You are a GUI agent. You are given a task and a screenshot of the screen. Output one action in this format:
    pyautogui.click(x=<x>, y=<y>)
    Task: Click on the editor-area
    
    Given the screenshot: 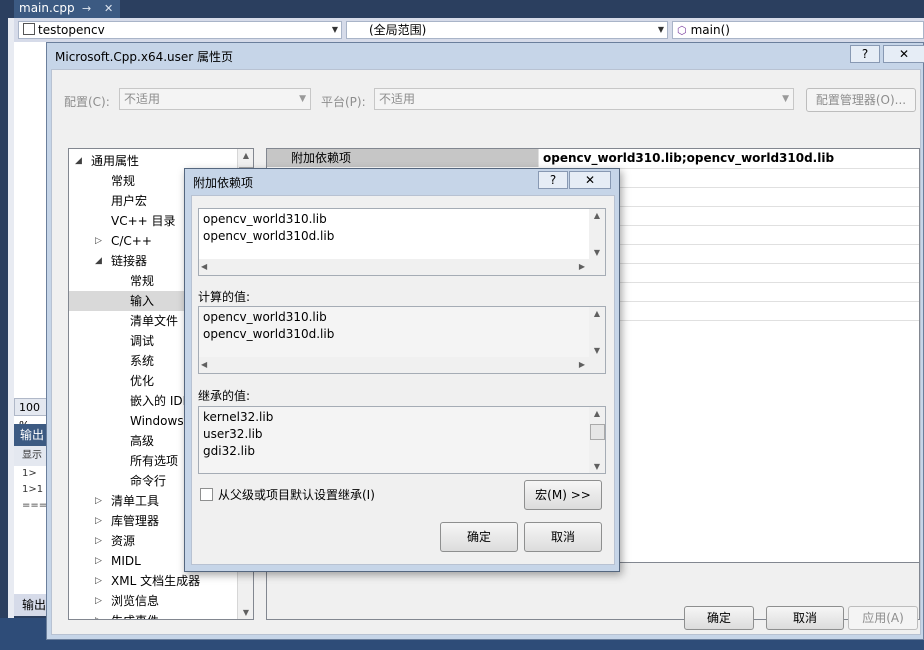 What is the action you would take?
    pyautogui.click(x=31, y=242)
    